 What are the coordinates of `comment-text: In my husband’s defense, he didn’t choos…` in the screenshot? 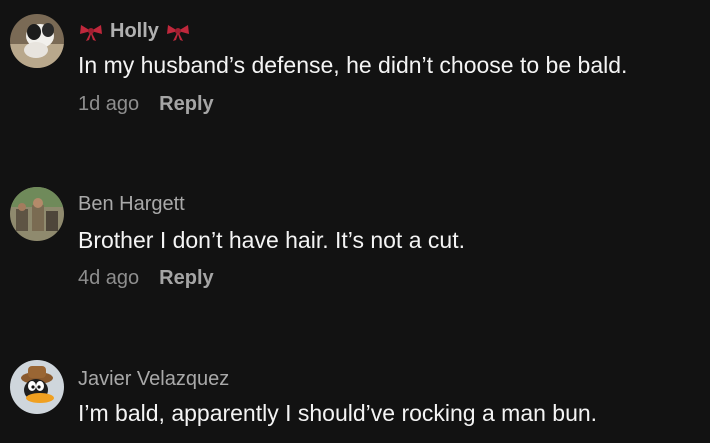 It's located at (353, 65).